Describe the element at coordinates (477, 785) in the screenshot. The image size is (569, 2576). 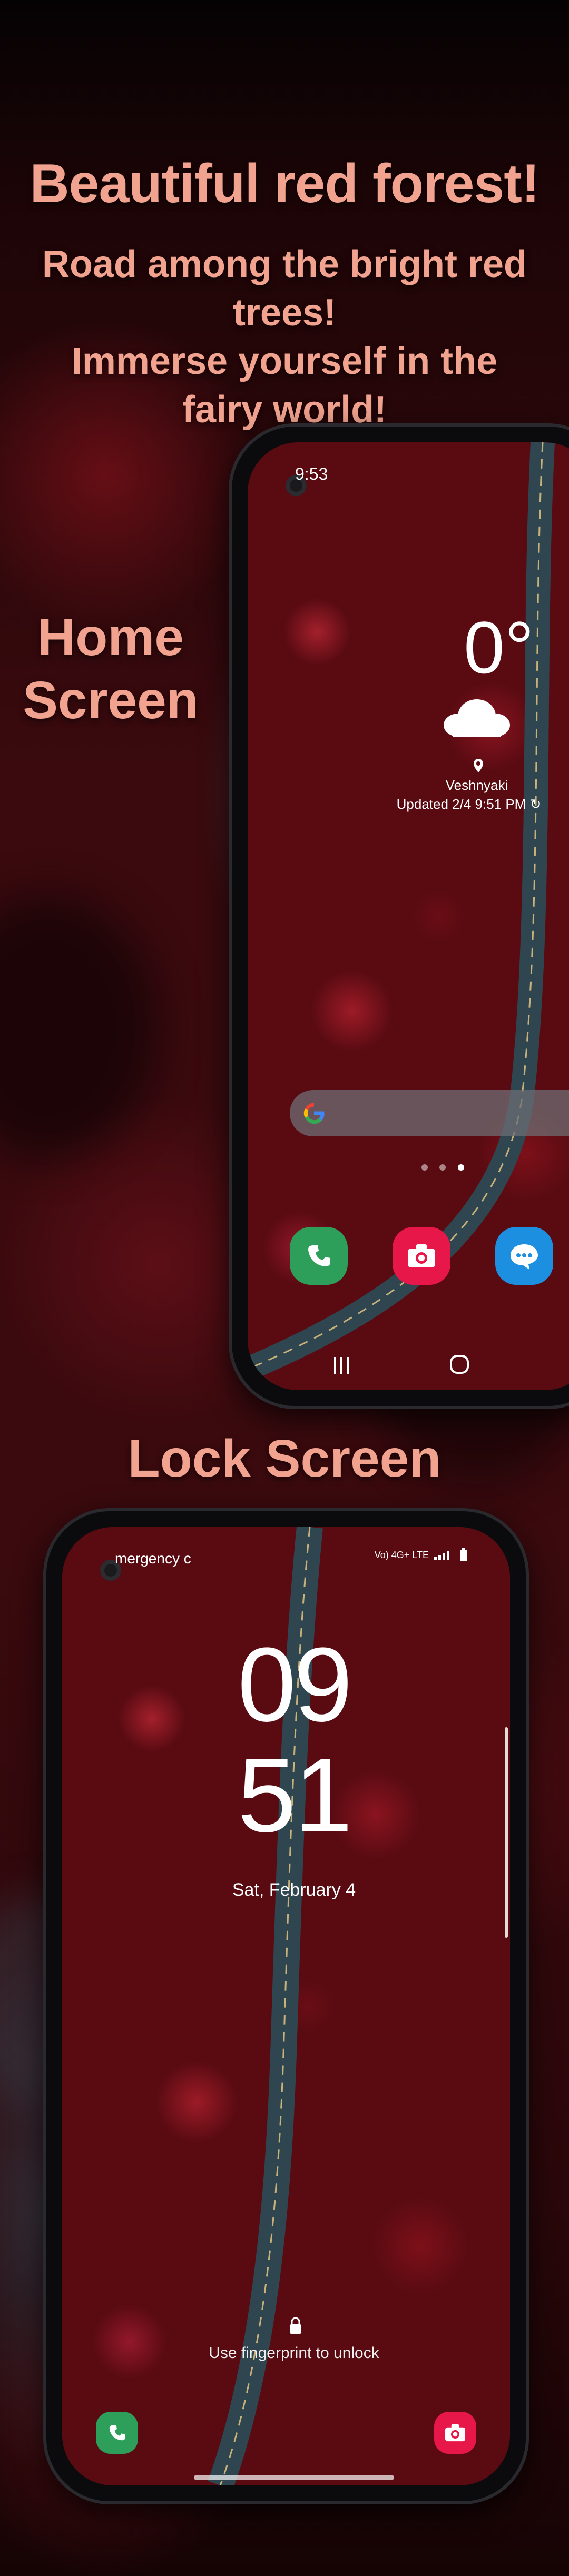
I see `weather-location: Veshnyaki` at that location.